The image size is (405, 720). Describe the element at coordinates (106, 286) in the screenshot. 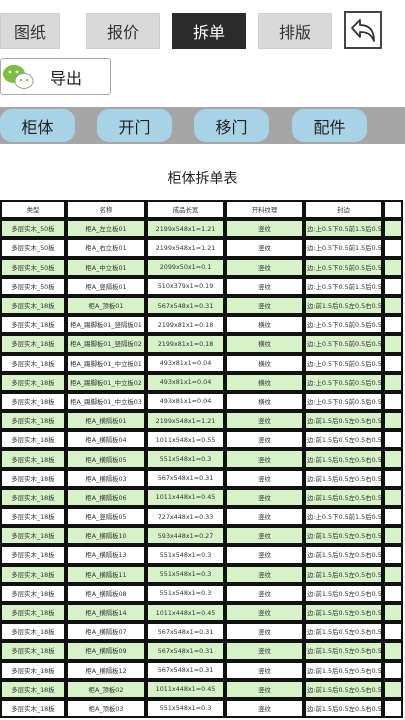

I see `table-cell: 柜A_竖隔板01` at that location.